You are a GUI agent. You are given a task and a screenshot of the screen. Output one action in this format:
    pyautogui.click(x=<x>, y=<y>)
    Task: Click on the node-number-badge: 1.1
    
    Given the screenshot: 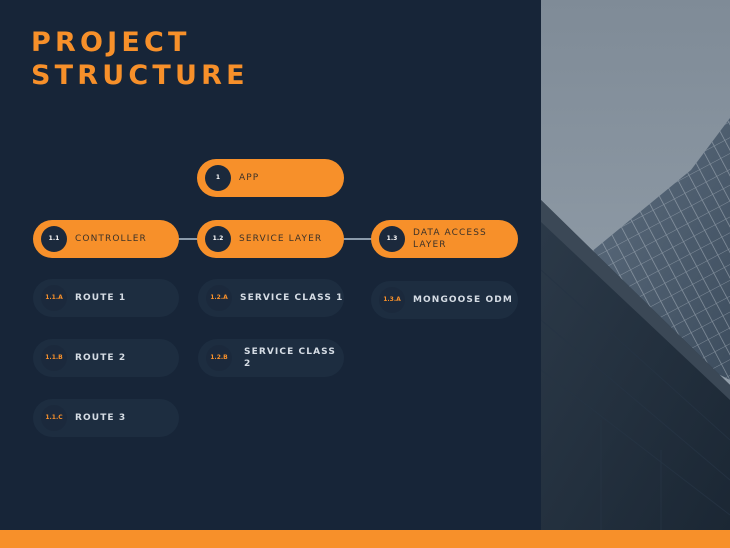 What is the action you would take?
    pyautogui.click(x=54, y=239)
    